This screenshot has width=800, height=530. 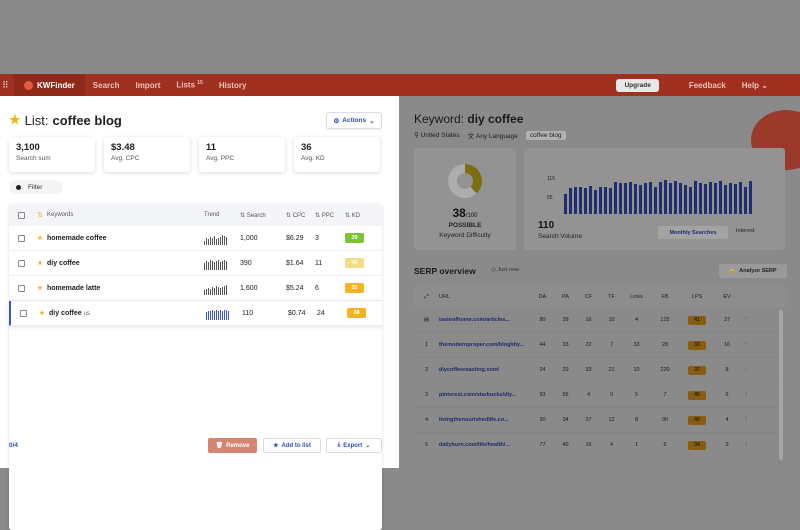 I want to click on list-prefix: List:, so click(x=36, y=120).